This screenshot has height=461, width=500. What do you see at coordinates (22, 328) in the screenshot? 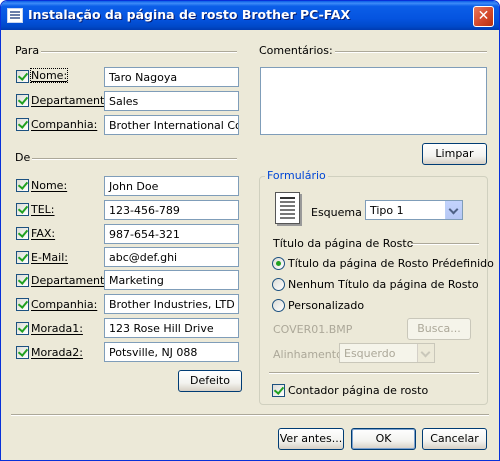
I see `de-address1-checkbox` at bounding box center [22, 328].